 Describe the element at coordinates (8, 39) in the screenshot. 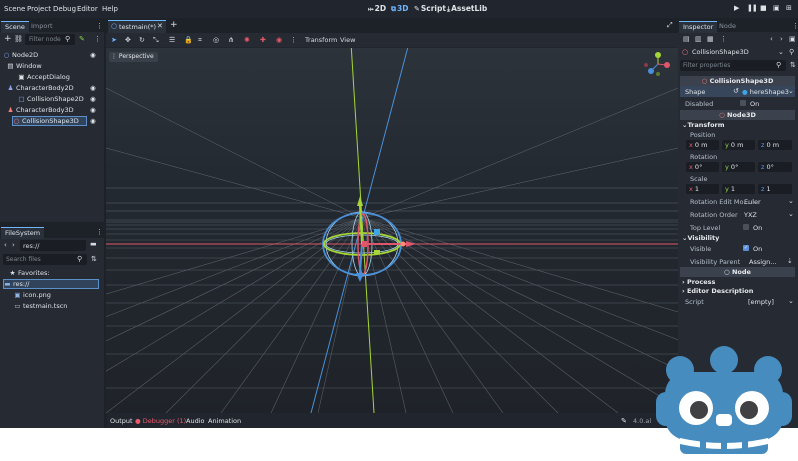

I see `add-node-icon: +` at that location.